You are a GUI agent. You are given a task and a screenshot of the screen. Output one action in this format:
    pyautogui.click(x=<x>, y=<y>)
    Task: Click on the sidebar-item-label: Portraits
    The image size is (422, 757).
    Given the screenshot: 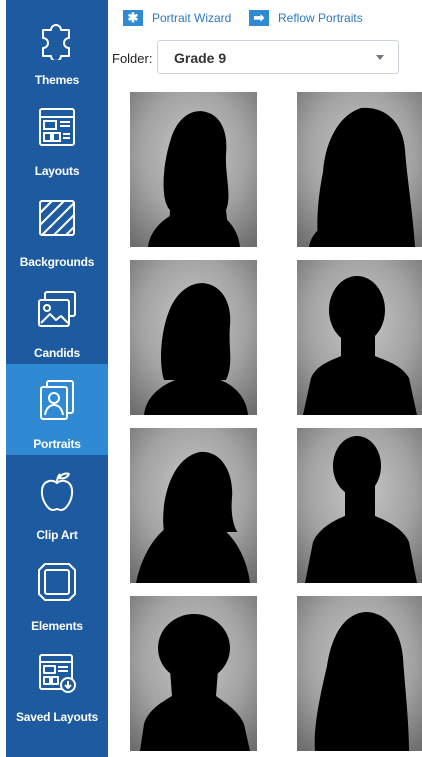 What is the action you would take?
    pyautogui.click(x=57, y=444)
    